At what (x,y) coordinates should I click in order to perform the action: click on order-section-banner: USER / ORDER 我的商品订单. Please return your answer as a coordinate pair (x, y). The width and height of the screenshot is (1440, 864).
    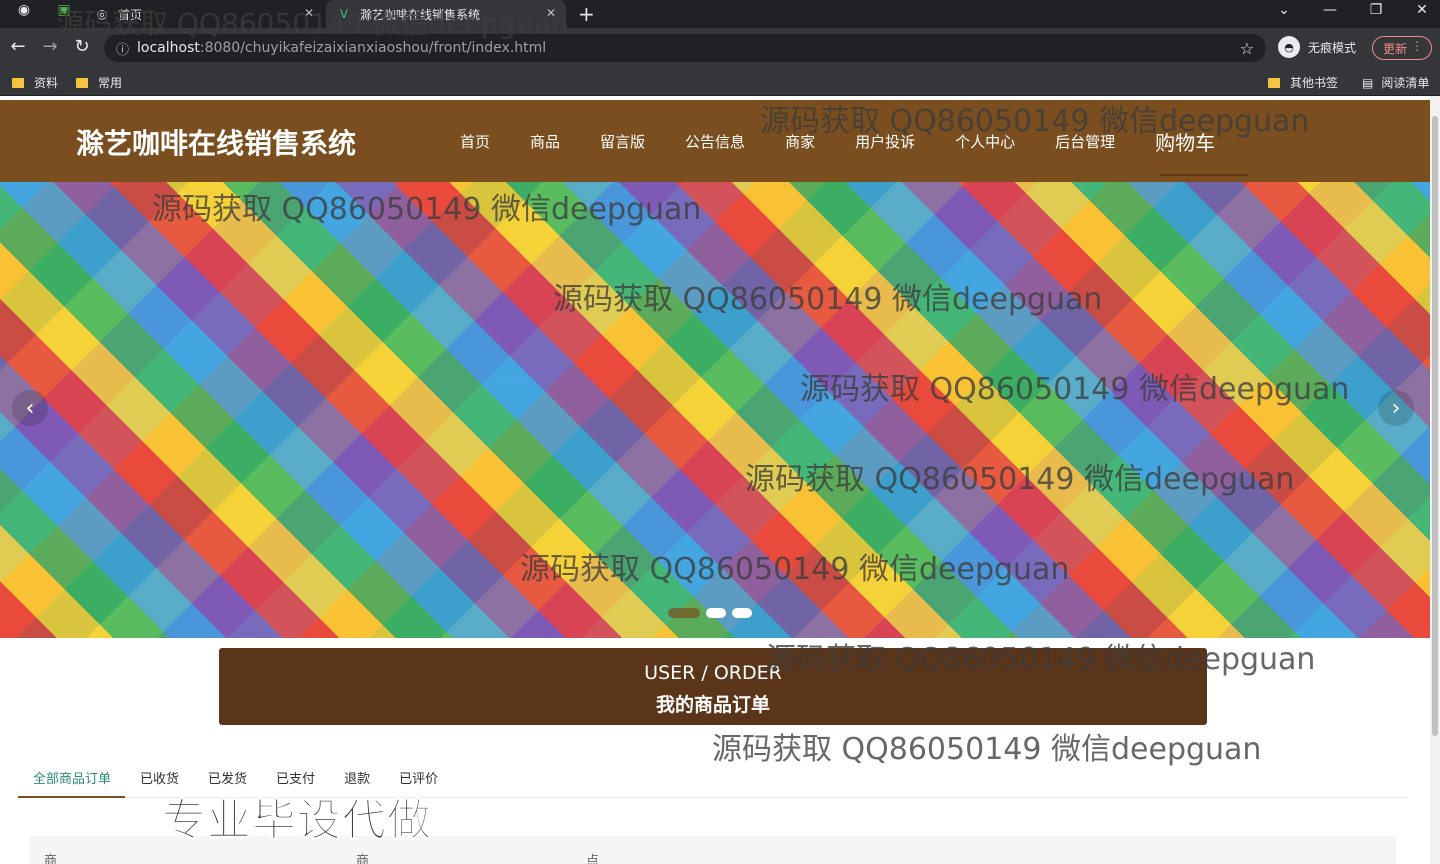
    Looking at the image, I should click on (713, 686).